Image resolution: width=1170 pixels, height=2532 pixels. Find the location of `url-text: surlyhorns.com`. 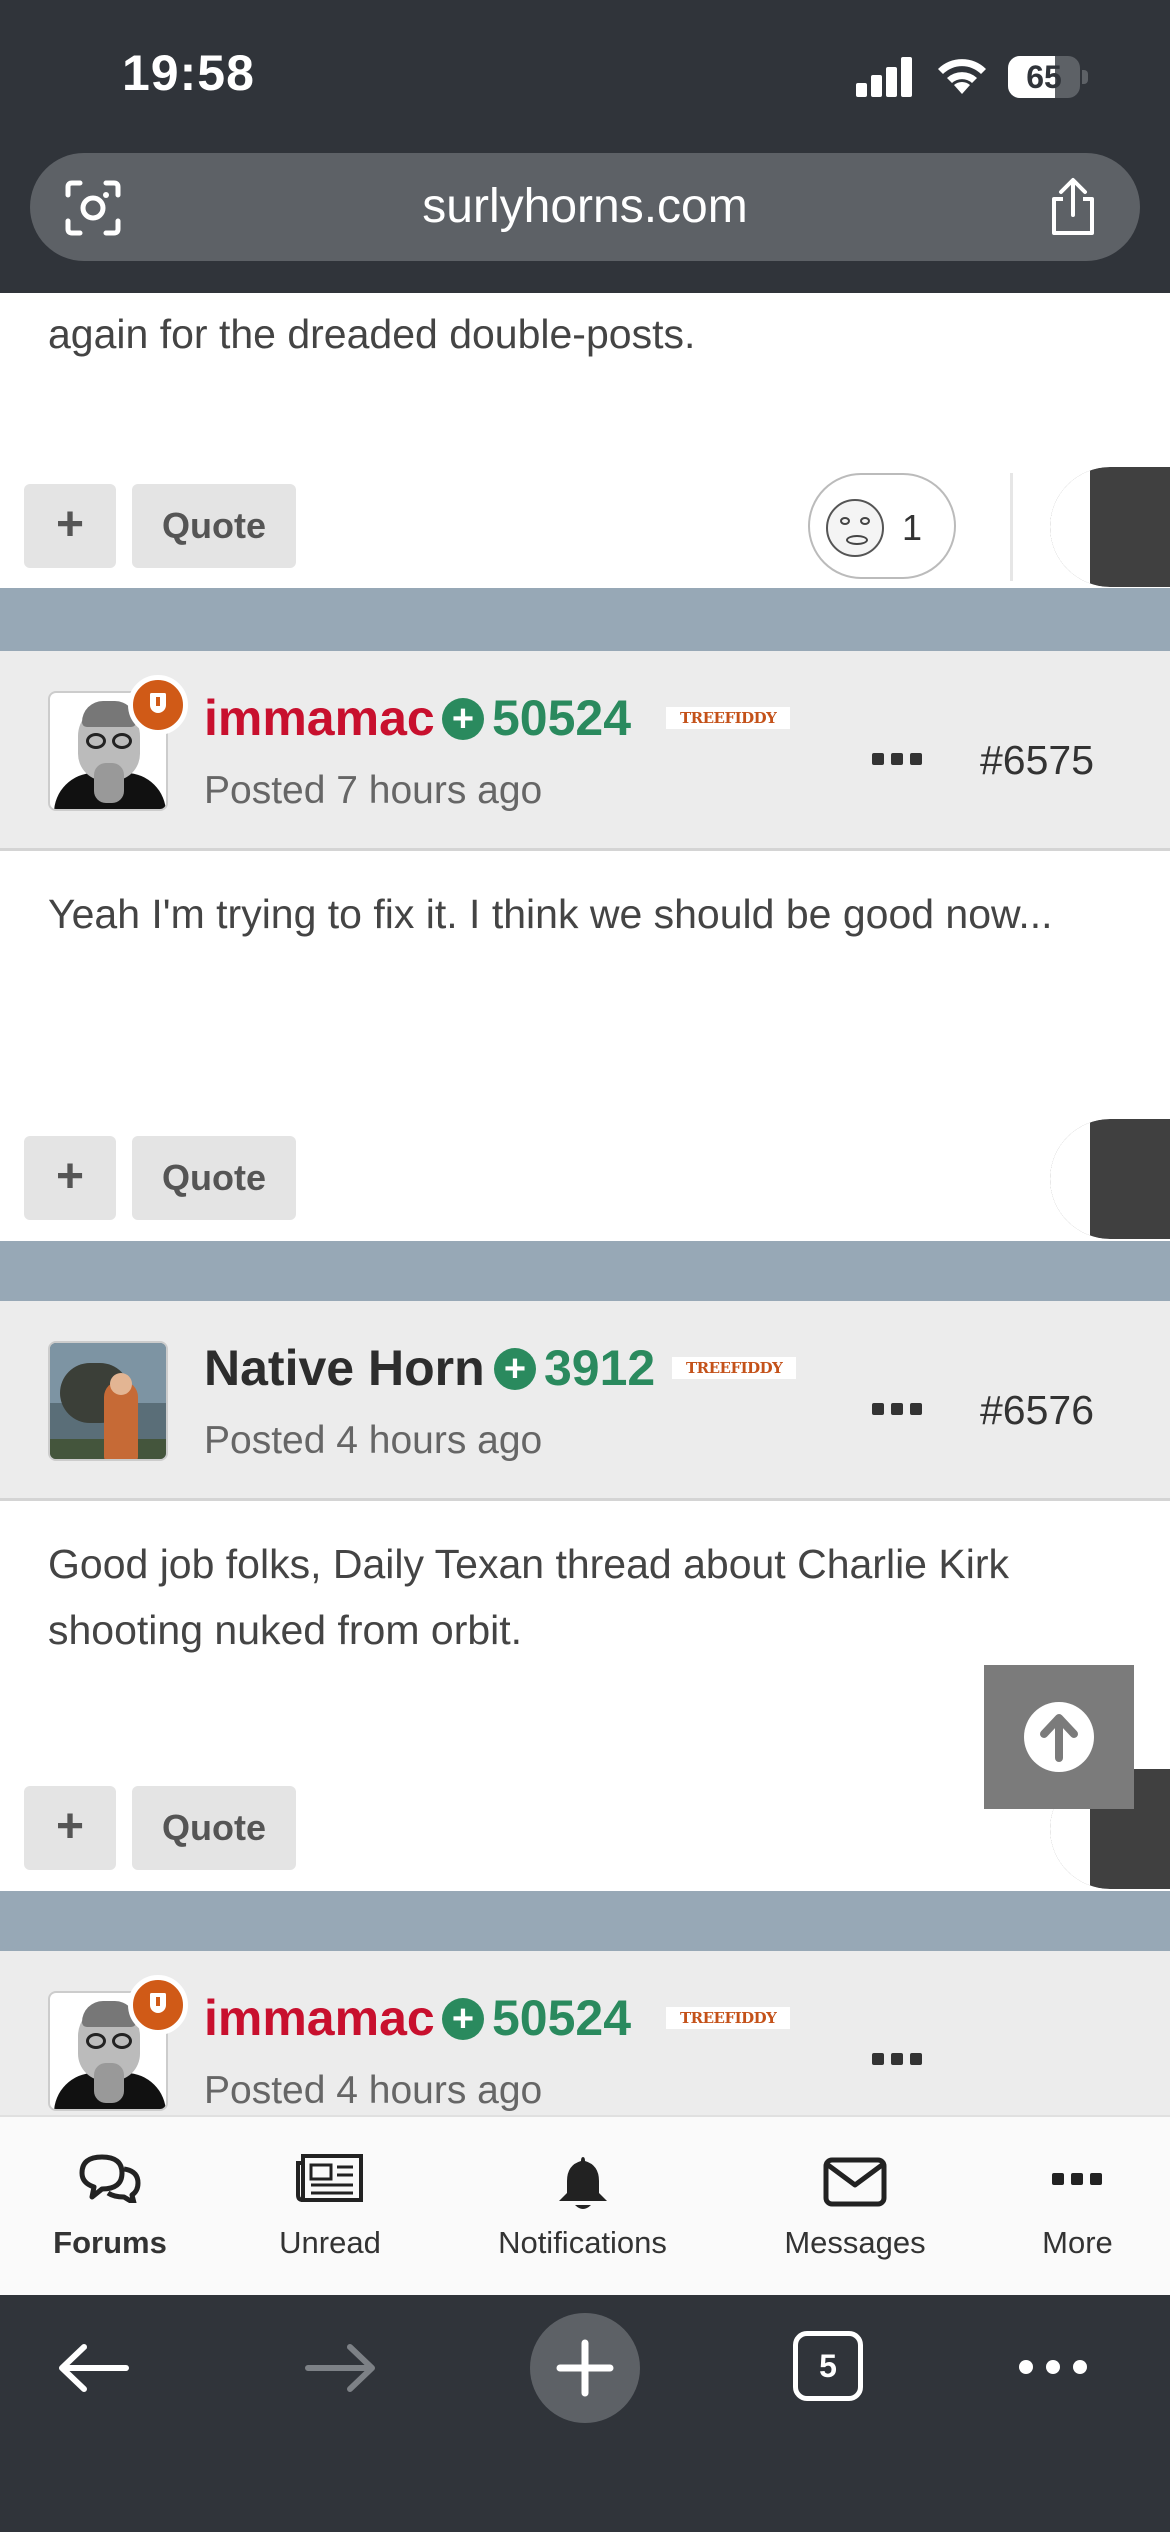

url-text: surlyhorns.com is located at coordinates (585, 207).